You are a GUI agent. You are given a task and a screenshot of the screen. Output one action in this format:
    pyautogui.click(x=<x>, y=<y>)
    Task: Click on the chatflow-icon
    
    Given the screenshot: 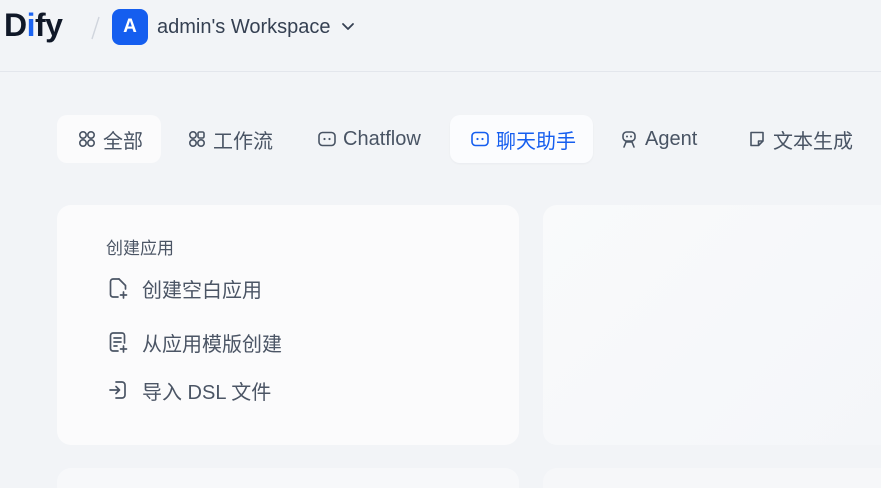 What is the action you would take?
    pyautogui.click(x=327, y=139)
    